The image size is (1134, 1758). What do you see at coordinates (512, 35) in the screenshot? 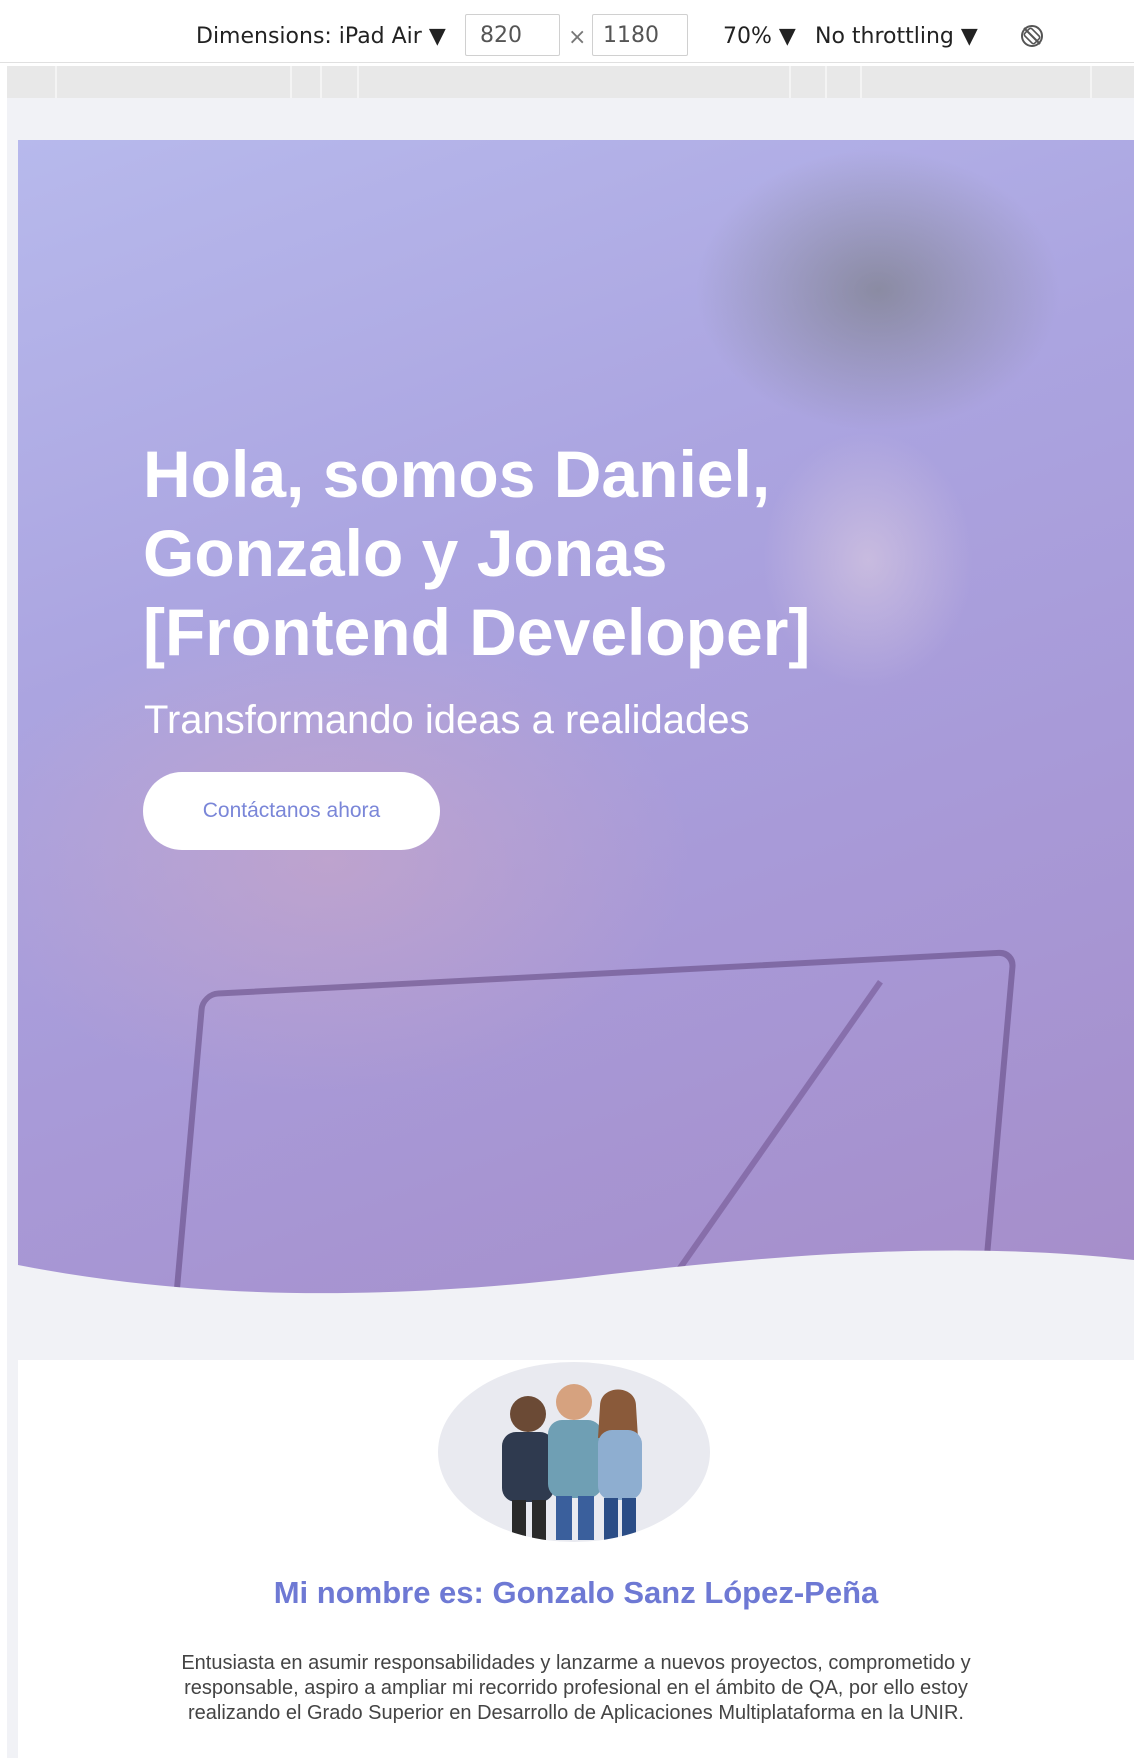
I see `width-input: 820` at bounding box center [512, 35].